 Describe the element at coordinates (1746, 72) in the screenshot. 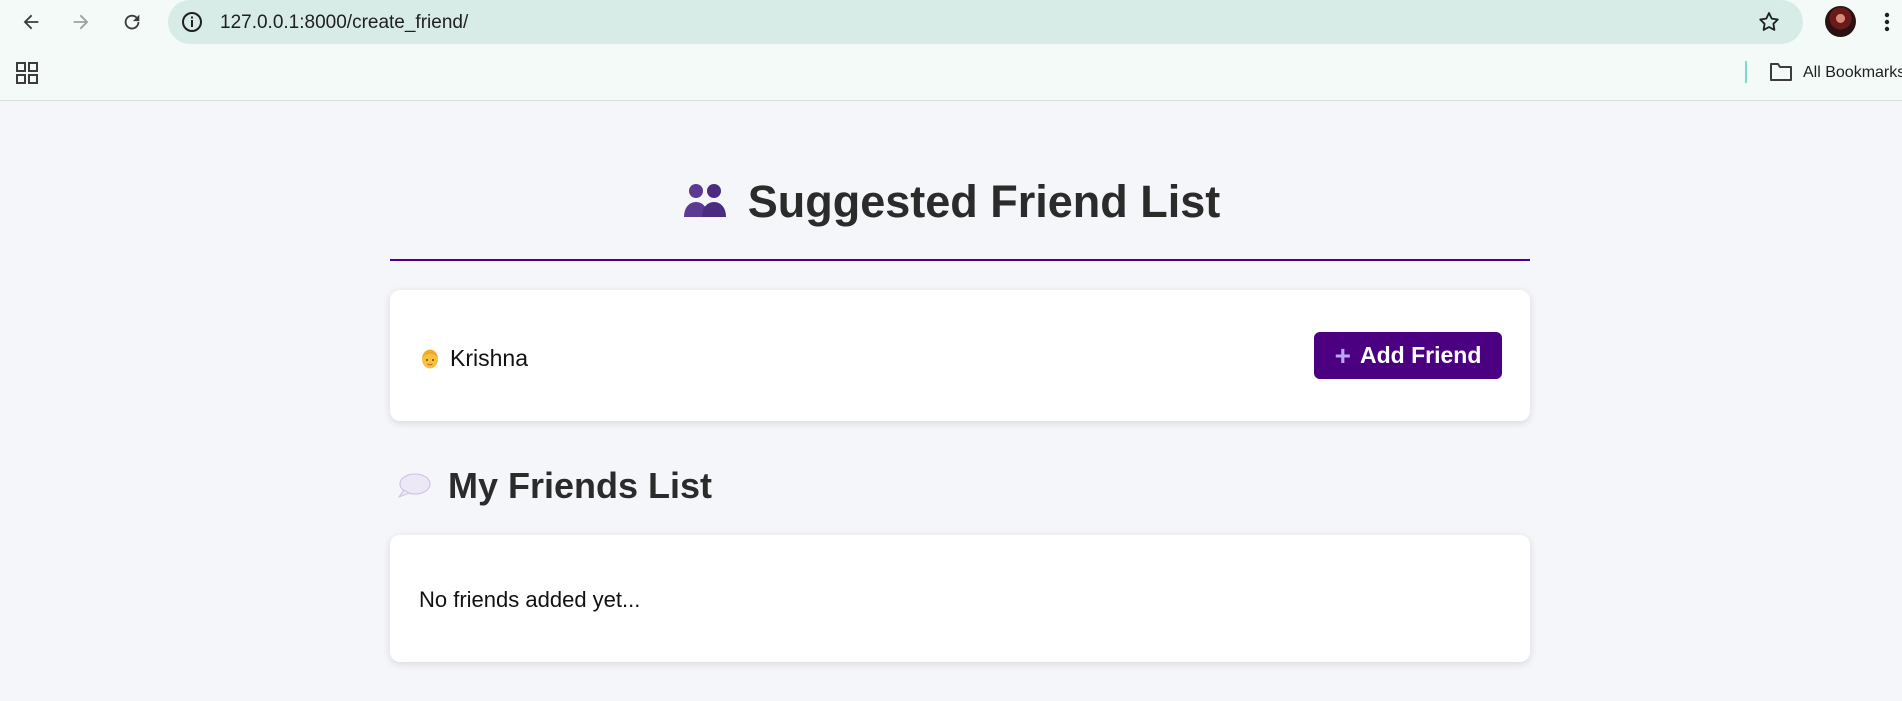

I see `bookmarks-separator` at that location.